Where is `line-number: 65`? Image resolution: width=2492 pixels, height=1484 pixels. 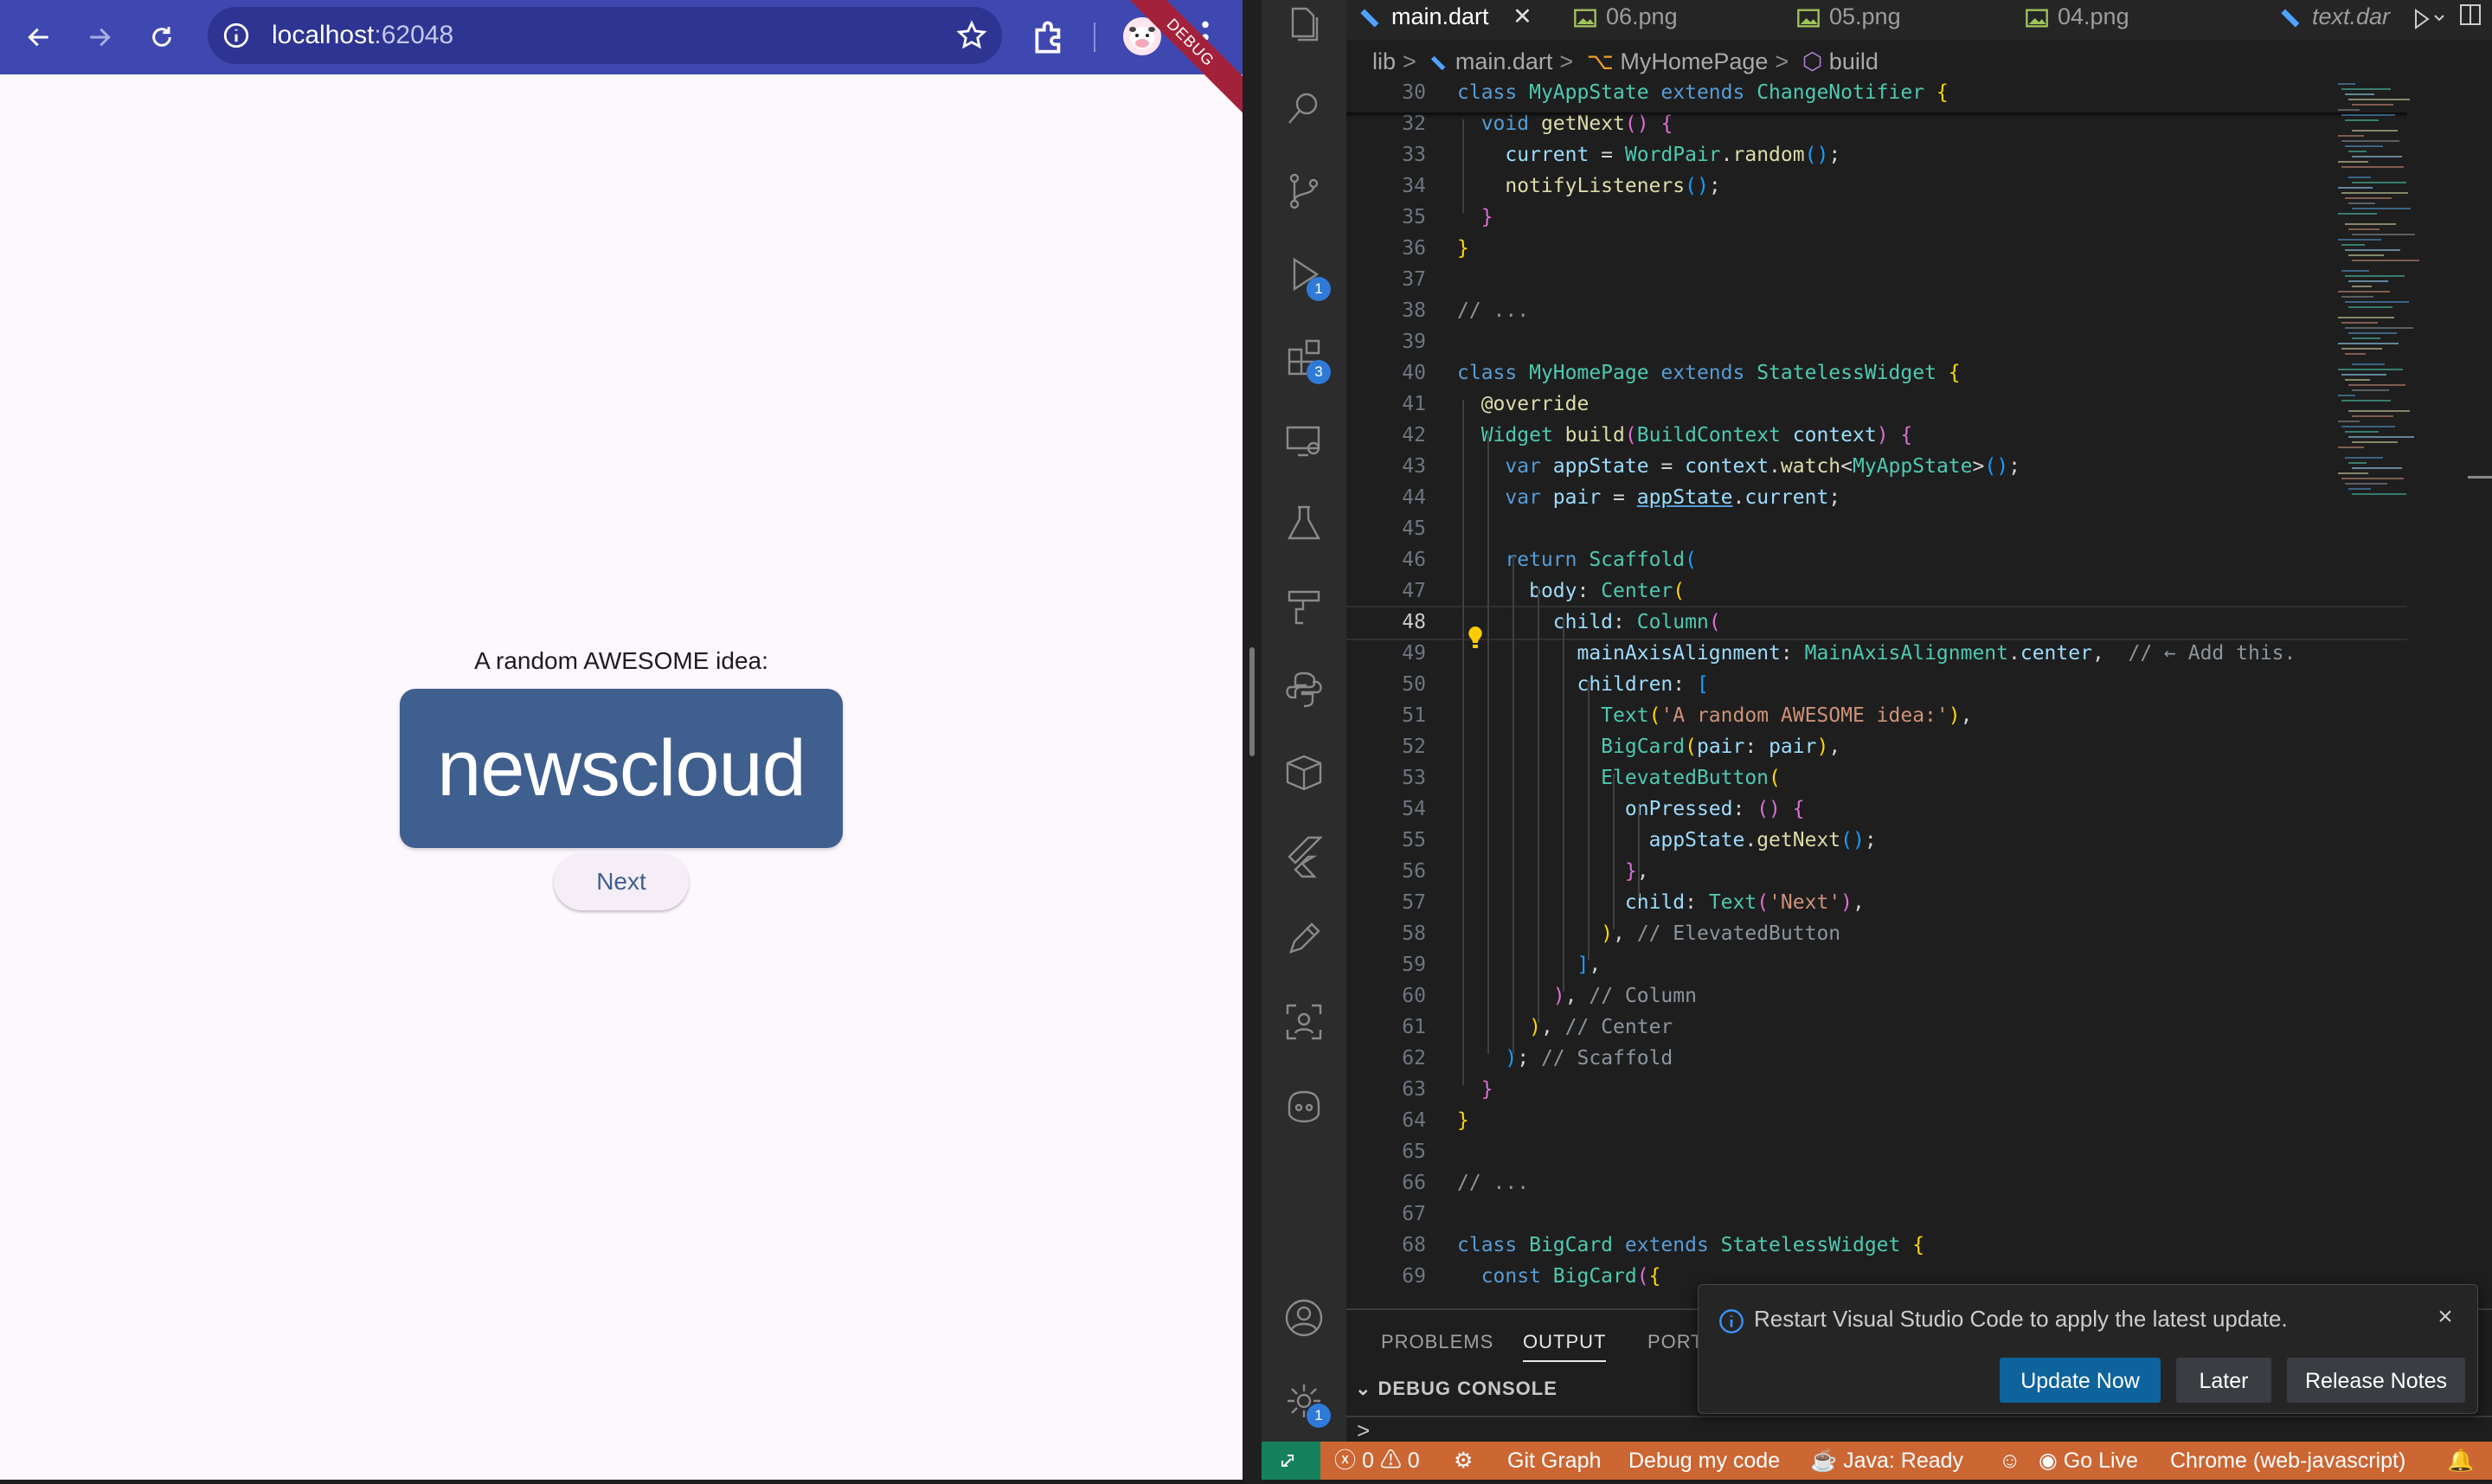
line-number: 65 is located at coordinates (1414, 1152).